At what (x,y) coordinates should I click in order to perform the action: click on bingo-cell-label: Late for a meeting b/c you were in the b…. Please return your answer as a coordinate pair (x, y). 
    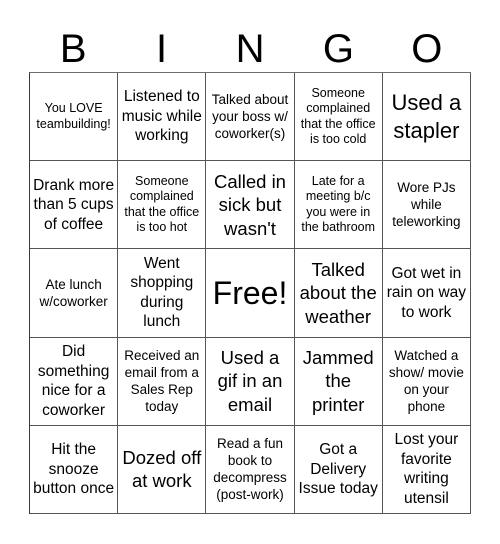
    Looking at the image, I should click on (338, 204).